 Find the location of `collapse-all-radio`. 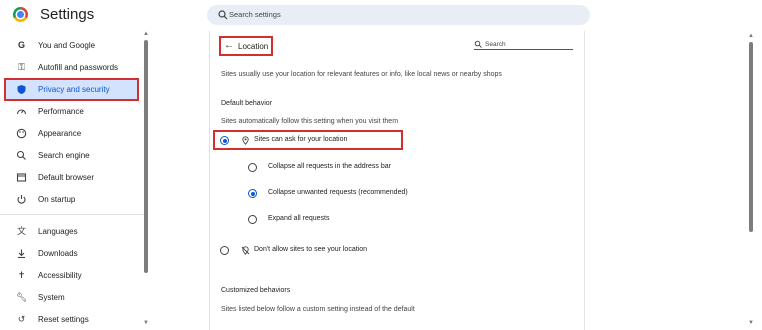

collapse-all-radio is located at coordinates (252, 167).